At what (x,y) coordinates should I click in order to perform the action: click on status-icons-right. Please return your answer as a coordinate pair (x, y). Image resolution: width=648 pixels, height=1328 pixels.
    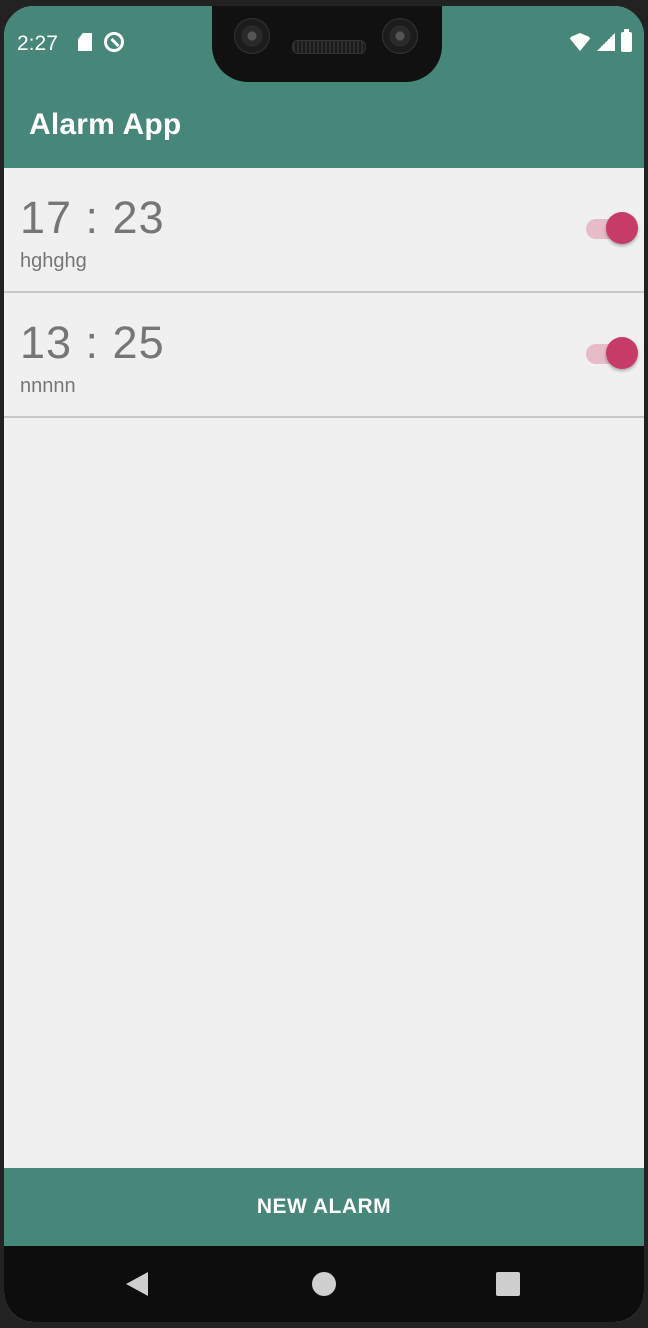
    Looking at the image, I should click on (600, 40).